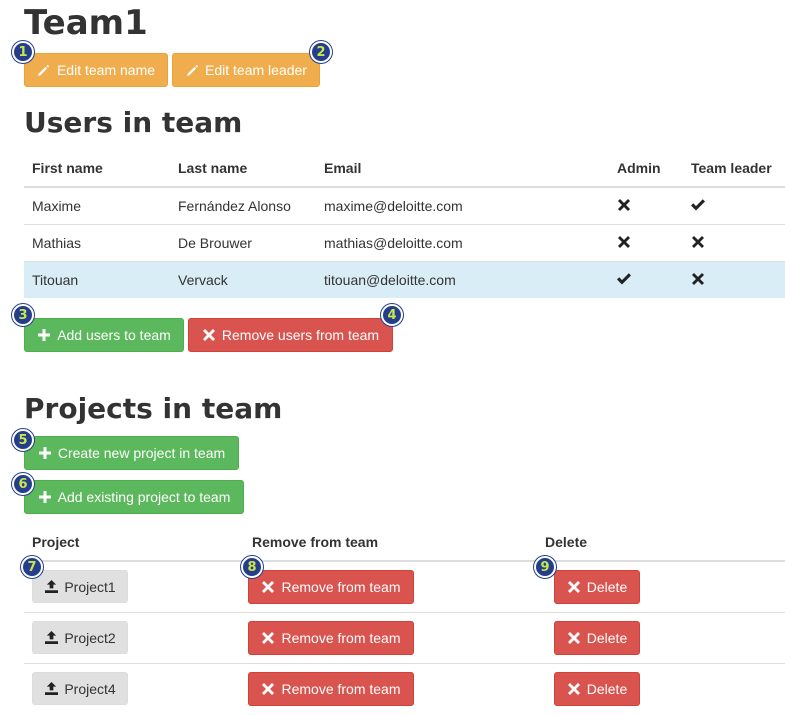 Image resolution: width=785 pixels, height=715 pixels. What do you see at coordinates (106, 70) in the screenshot?
I see `edit-team-name-label: Edit team name` at bounding box center [106, 70].